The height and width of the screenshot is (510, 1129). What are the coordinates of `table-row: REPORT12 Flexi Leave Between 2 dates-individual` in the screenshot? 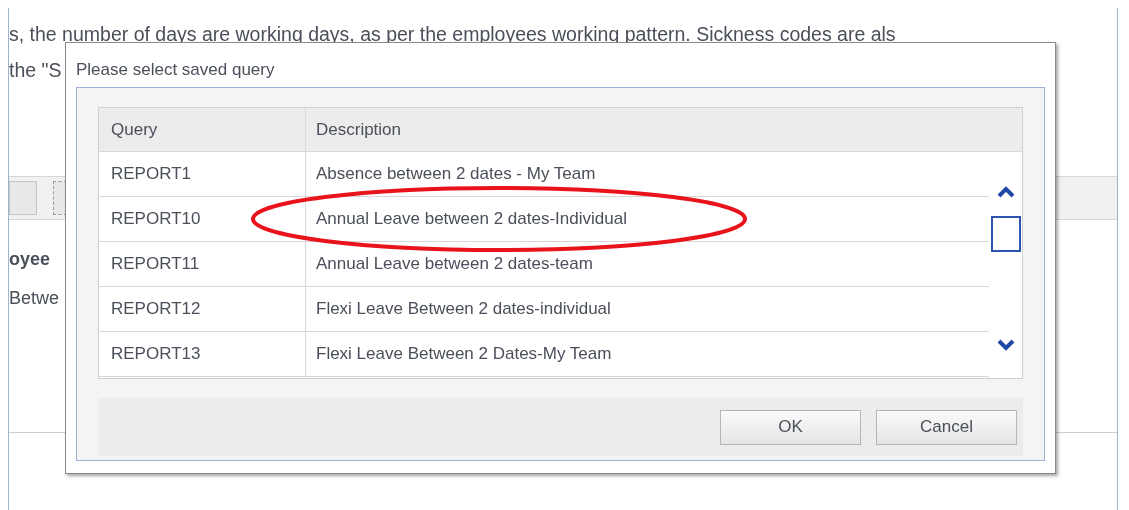 It's located at (544, 309).